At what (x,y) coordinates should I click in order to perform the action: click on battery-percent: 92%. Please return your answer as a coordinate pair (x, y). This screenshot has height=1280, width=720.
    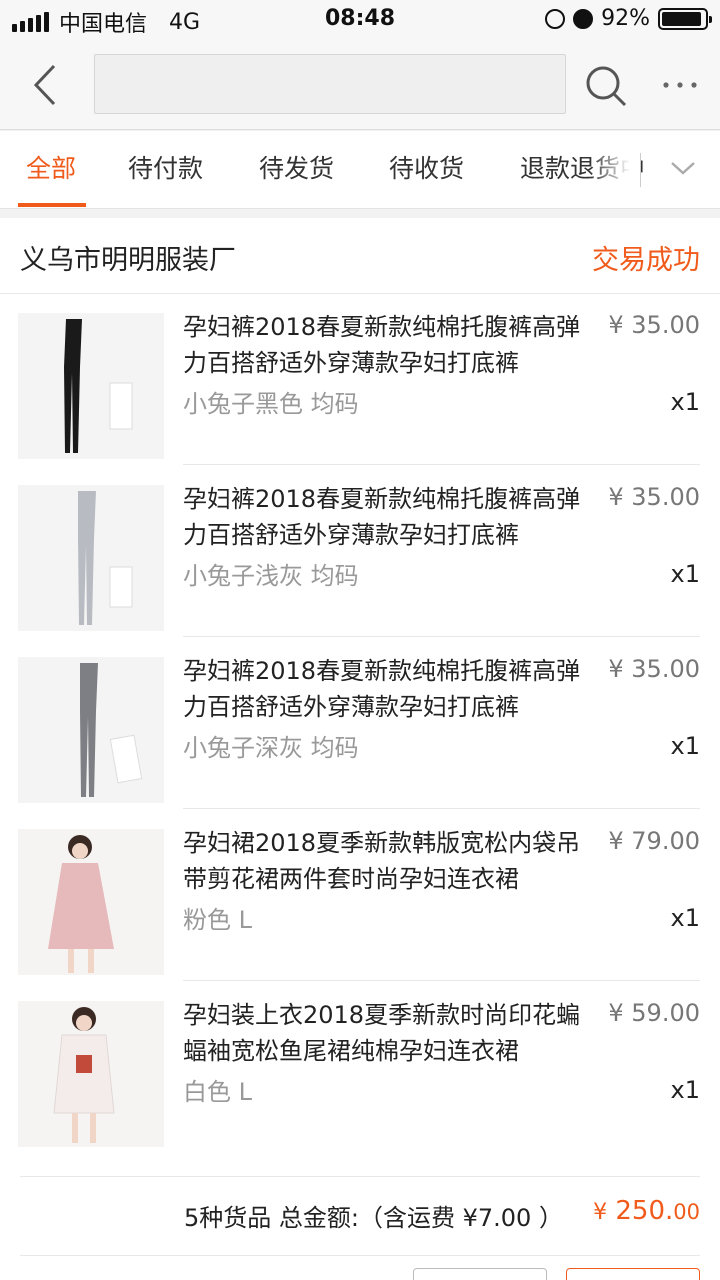
    Looking at the image, I should click on (625, 18).